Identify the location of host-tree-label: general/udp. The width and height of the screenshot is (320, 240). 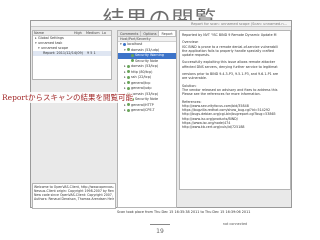
(141, 88).